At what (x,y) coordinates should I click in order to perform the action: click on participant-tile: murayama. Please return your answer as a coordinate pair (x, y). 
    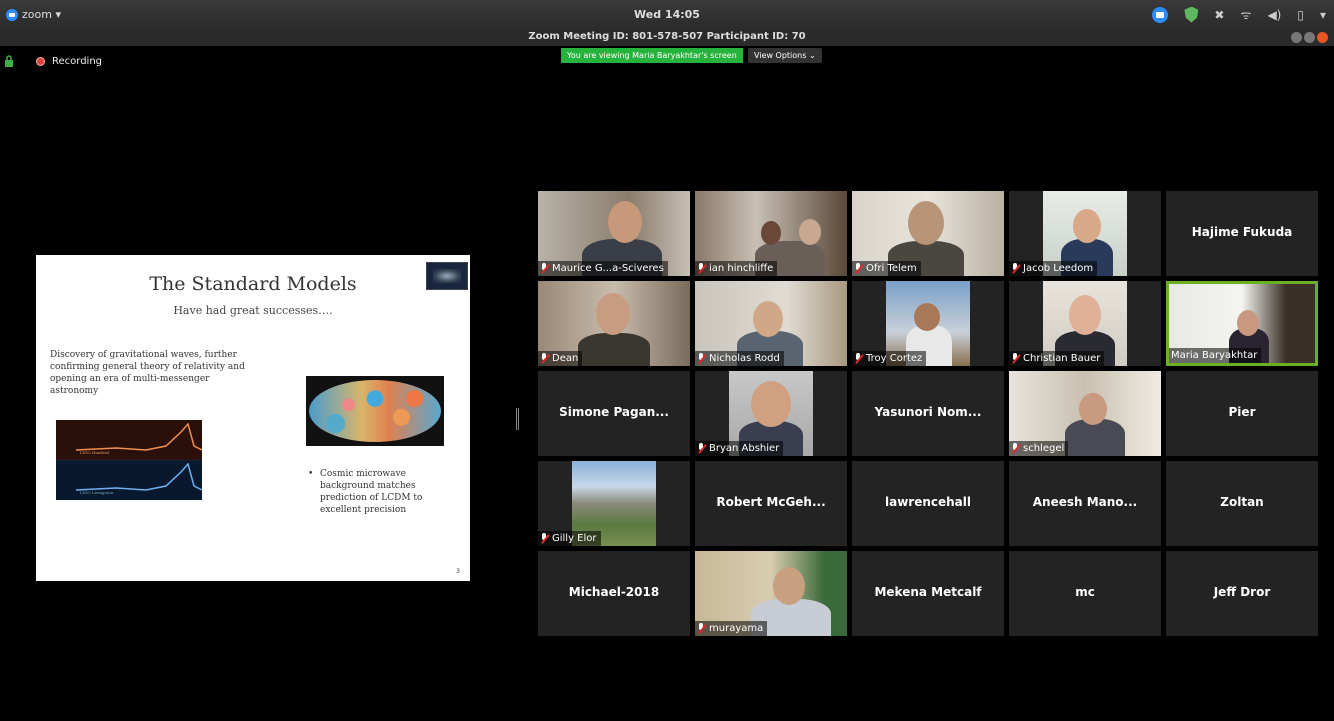
    Looking at the image, I should click on (771, 593).